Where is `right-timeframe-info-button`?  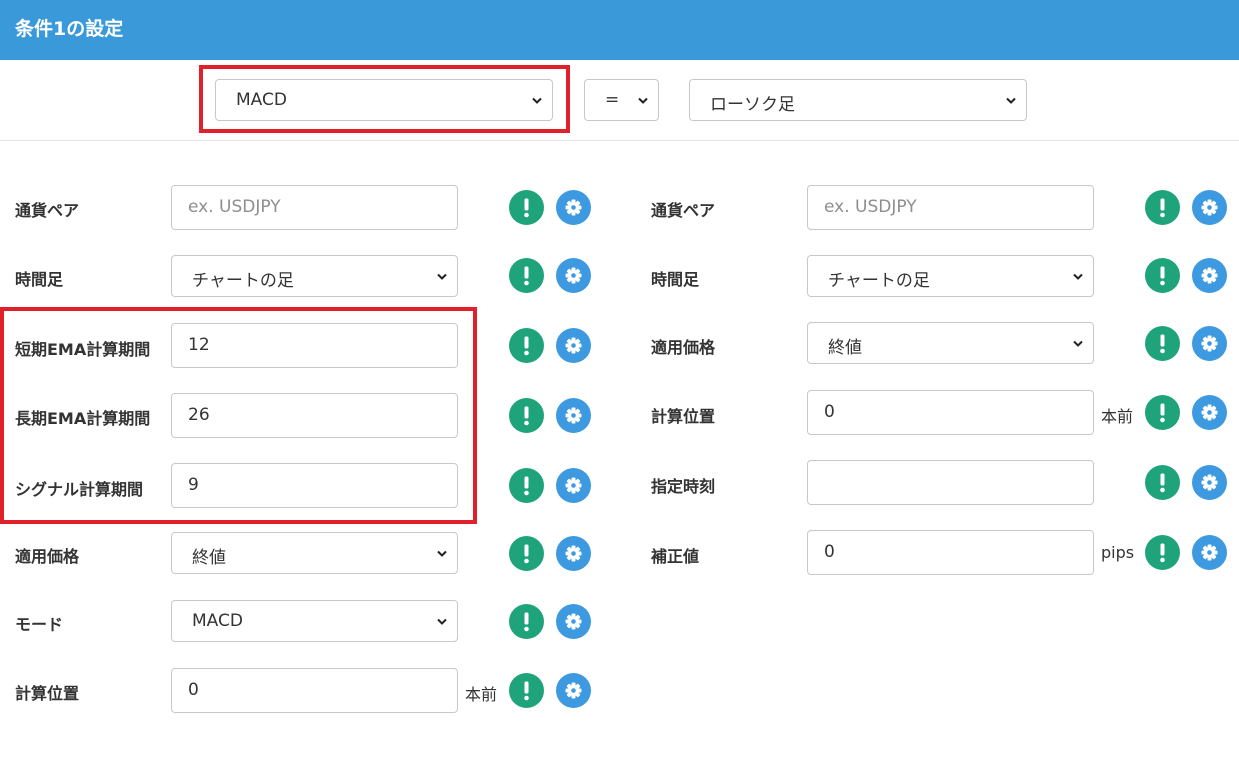 right-timeframe-info-button is located at coordinates (1162, 275).